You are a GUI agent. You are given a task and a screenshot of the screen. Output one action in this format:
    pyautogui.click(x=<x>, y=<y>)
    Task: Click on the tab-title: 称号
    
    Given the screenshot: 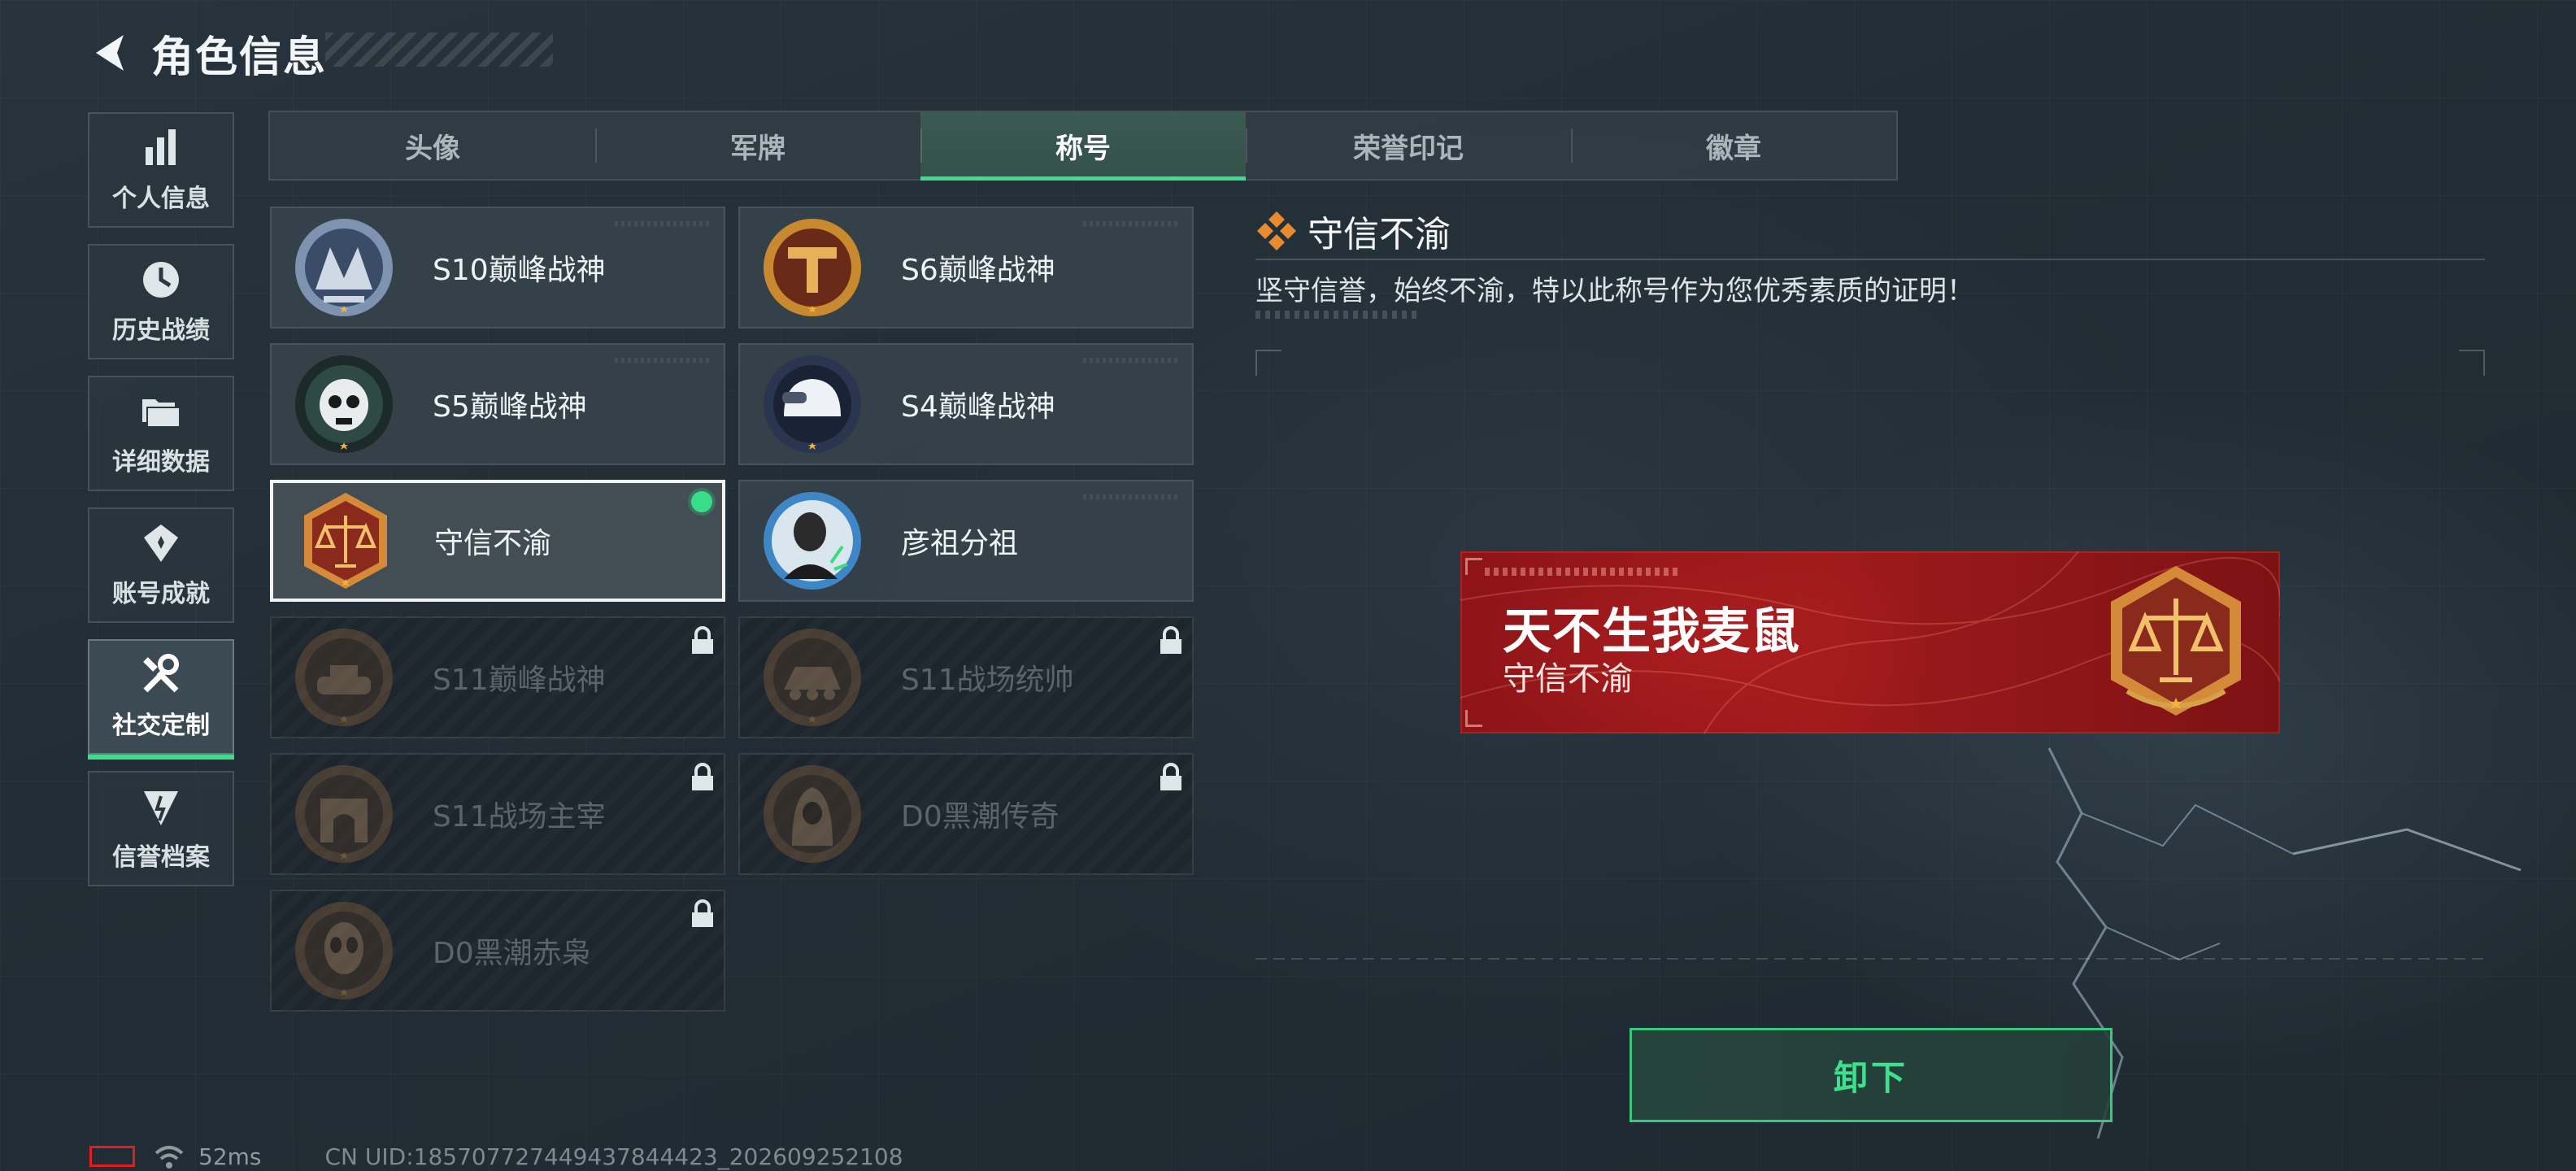 What is the action you would take?
    pyautogui.click(x=1083, y=147)
    